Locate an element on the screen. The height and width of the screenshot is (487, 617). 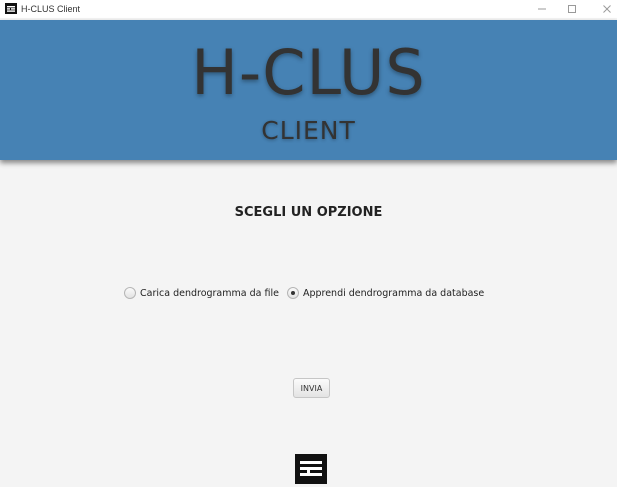
minimize-icon is located at coordinates (542, 9).